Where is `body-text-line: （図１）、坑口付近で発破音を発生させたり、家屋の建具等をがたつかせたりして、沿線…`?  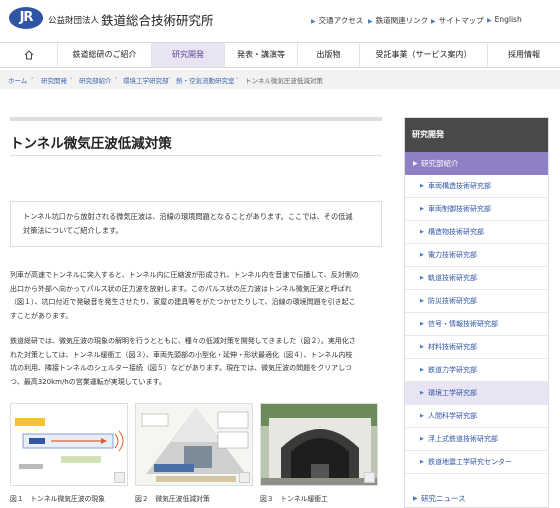 body-text-line: （図１）、坑口付近で発破音を発生させたり、家屋の建具等をがたつかせたりして、沿線… is located at coordinates (183, 302).